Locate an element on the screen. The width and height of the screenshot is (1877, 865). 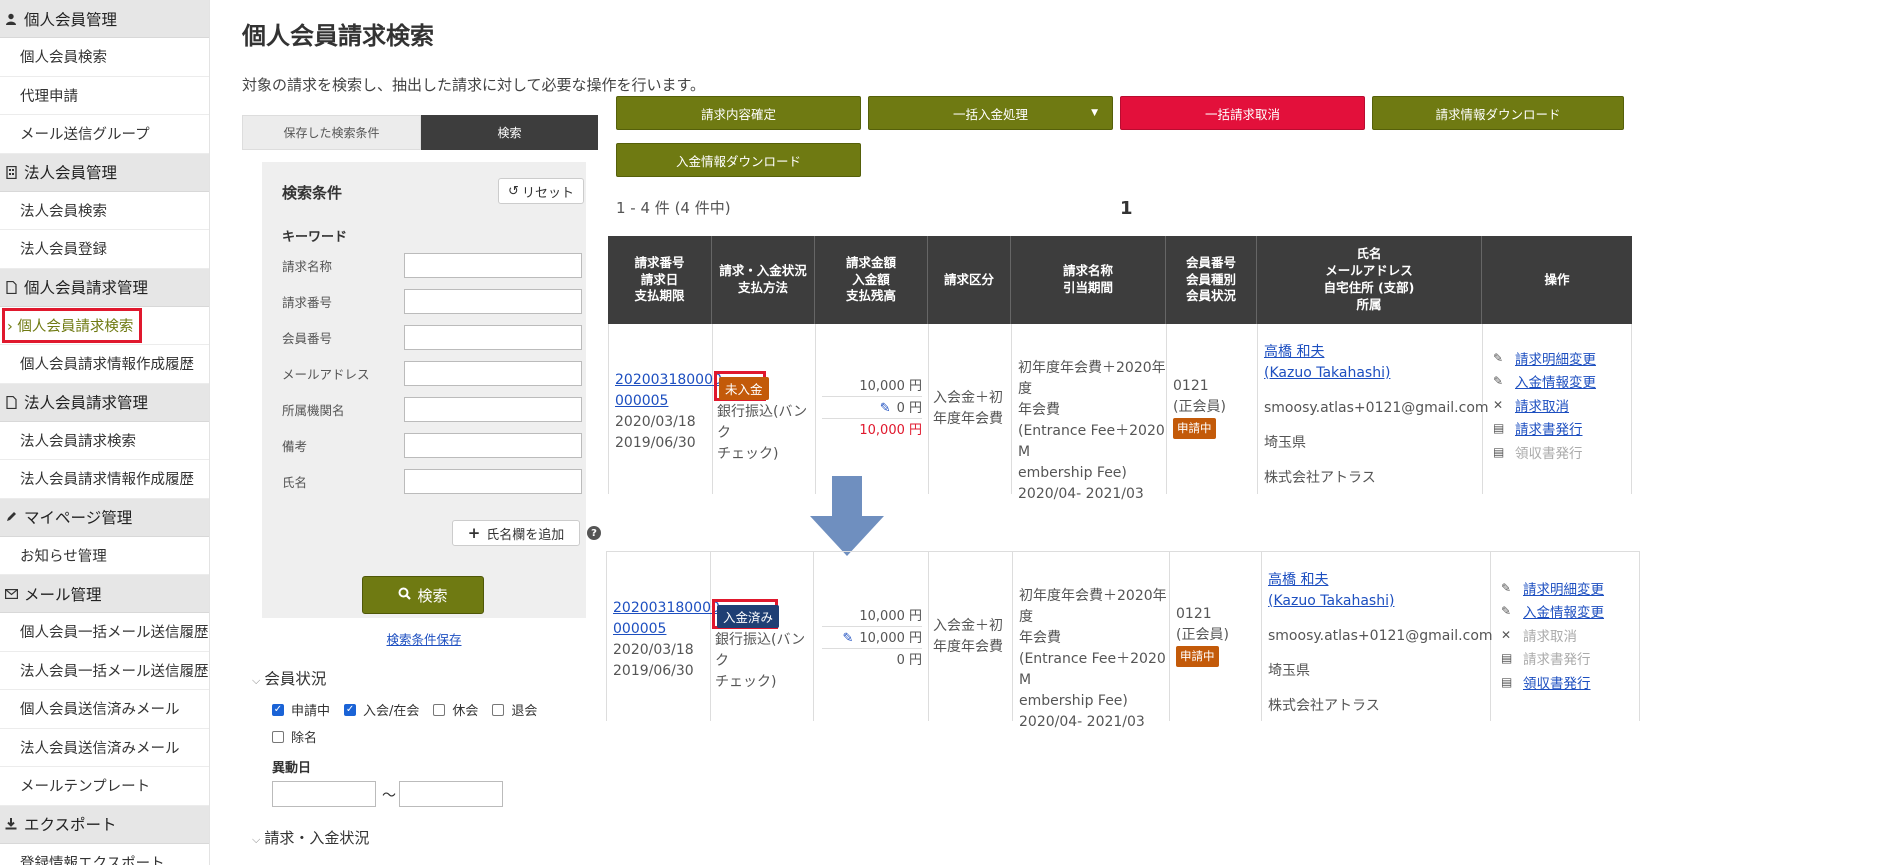
paid-amount-value: 0 円 is located at coordinates (909, 408).